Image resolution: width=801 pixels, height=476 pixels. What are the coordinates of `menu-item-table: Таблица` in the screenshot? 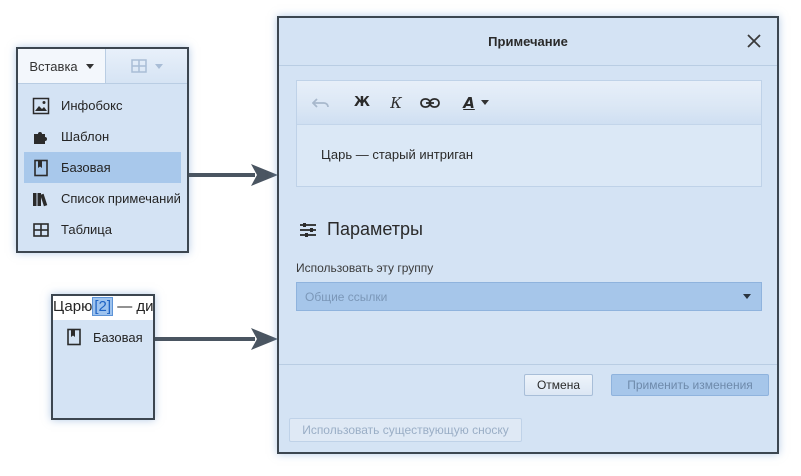 It's located at (102, 229).